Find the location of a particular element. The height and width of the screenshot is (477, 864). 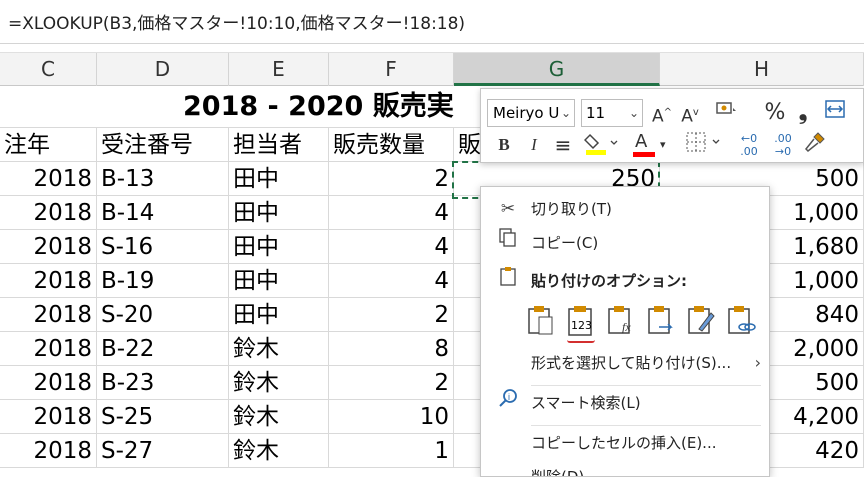

increase-decimal-icon: ←0.00 is located at coordinates (749, 145).